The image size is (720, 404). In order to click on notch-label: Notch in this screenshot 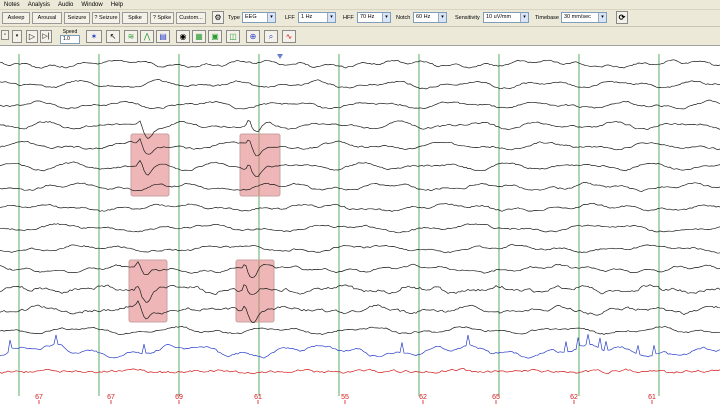, I will do `click(403, 18)`.